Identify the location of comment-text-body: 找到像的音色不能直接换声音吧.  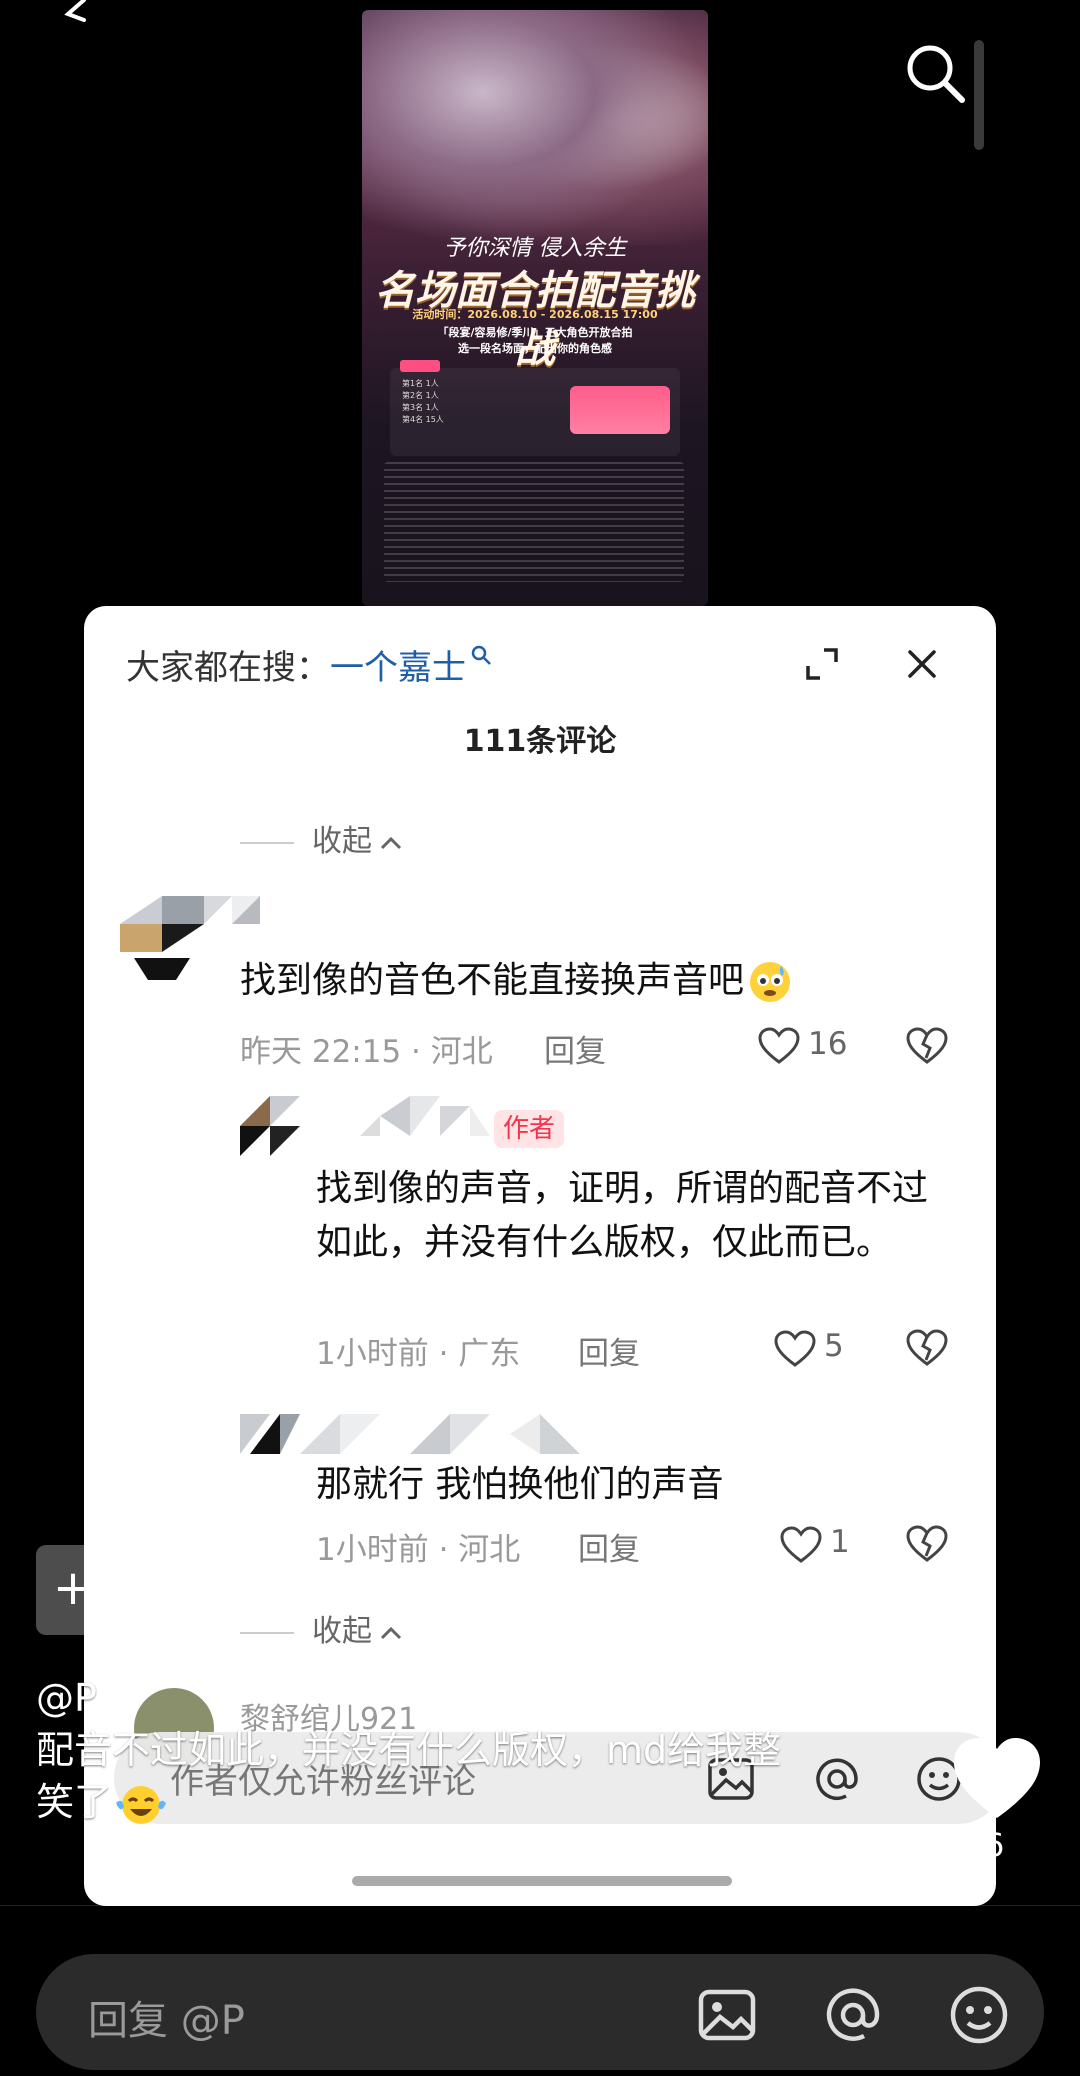
(492, 980).